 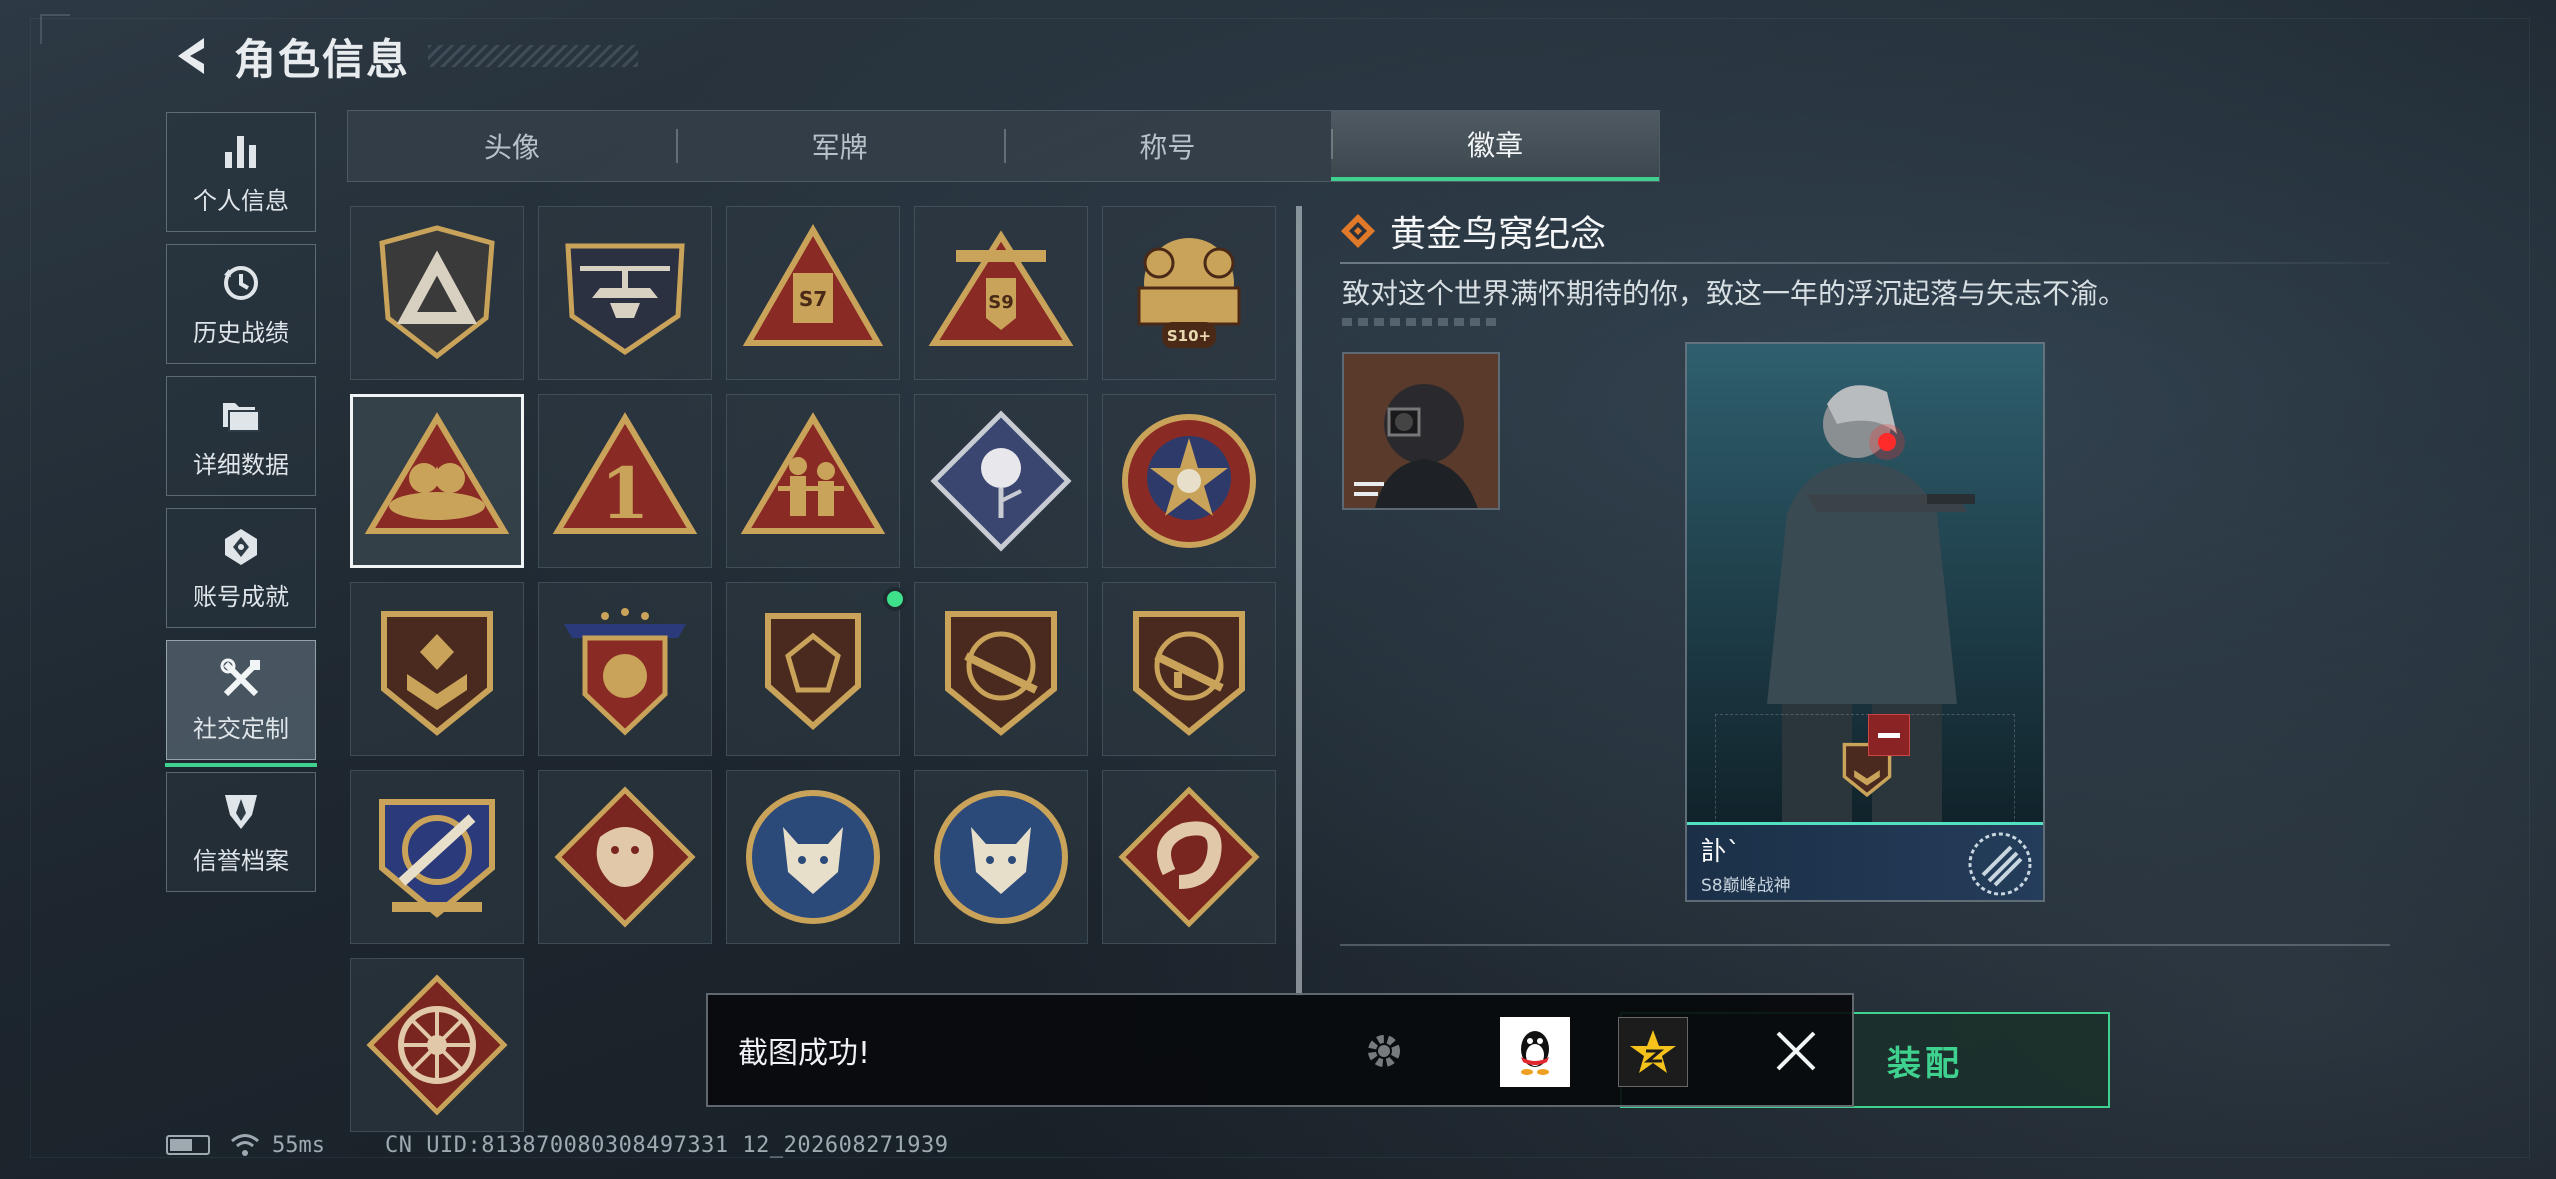 I want to click on card-nameplate: 訃` S8巅峰战神, so click(x=1865, y=861).